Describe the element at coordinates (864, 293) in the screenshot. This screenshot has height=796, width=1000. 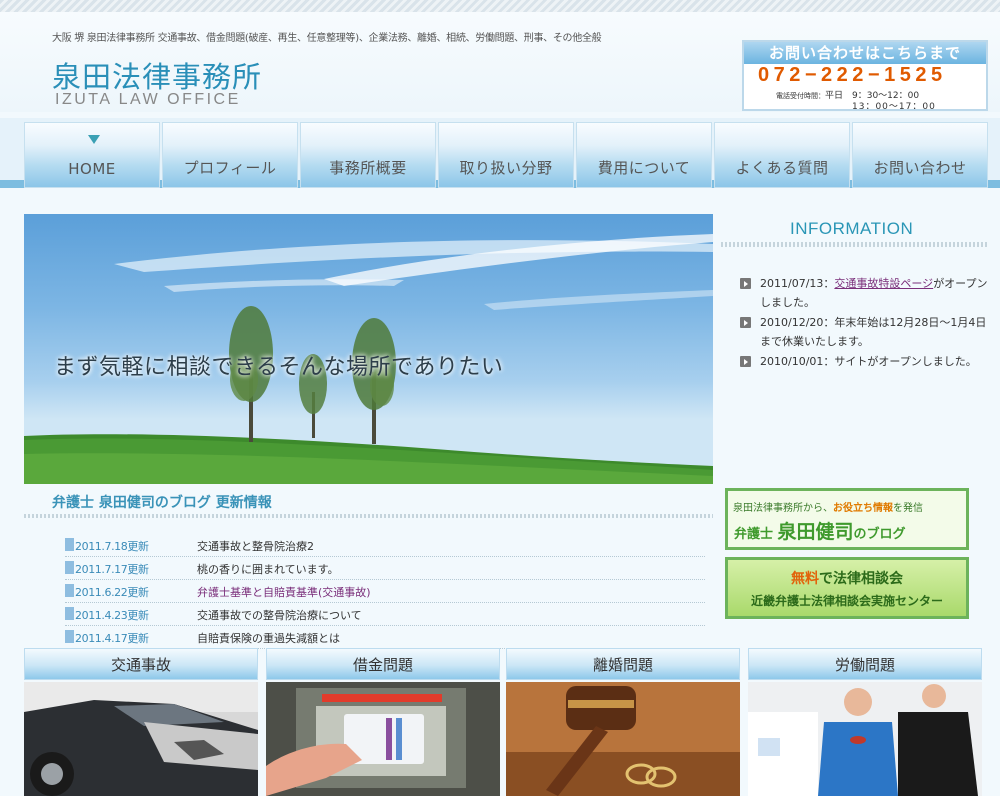
I see `info-item: 2011/07/13：交通事故特設ページがオープンしました。` at that location.